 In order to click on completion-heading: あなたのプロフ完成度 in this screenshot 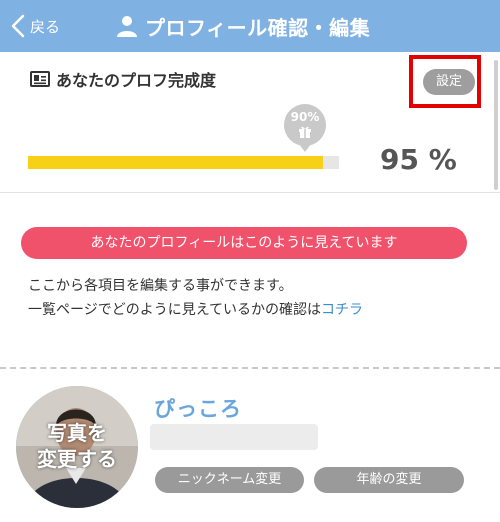, I will do `click(123, 79)`.